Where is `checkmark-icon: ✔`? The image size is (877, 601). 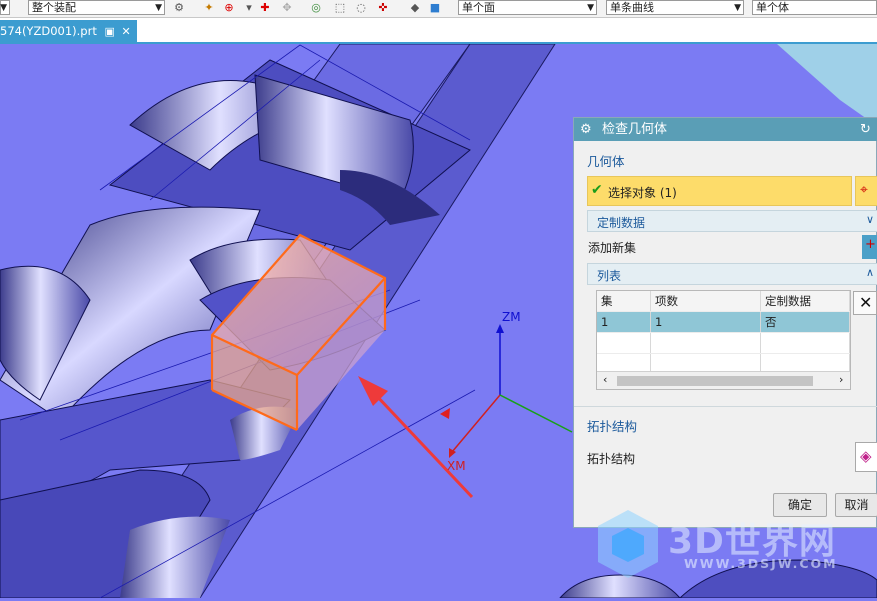 checkmark-icon: ✔ is located at coordinates (597, 190).